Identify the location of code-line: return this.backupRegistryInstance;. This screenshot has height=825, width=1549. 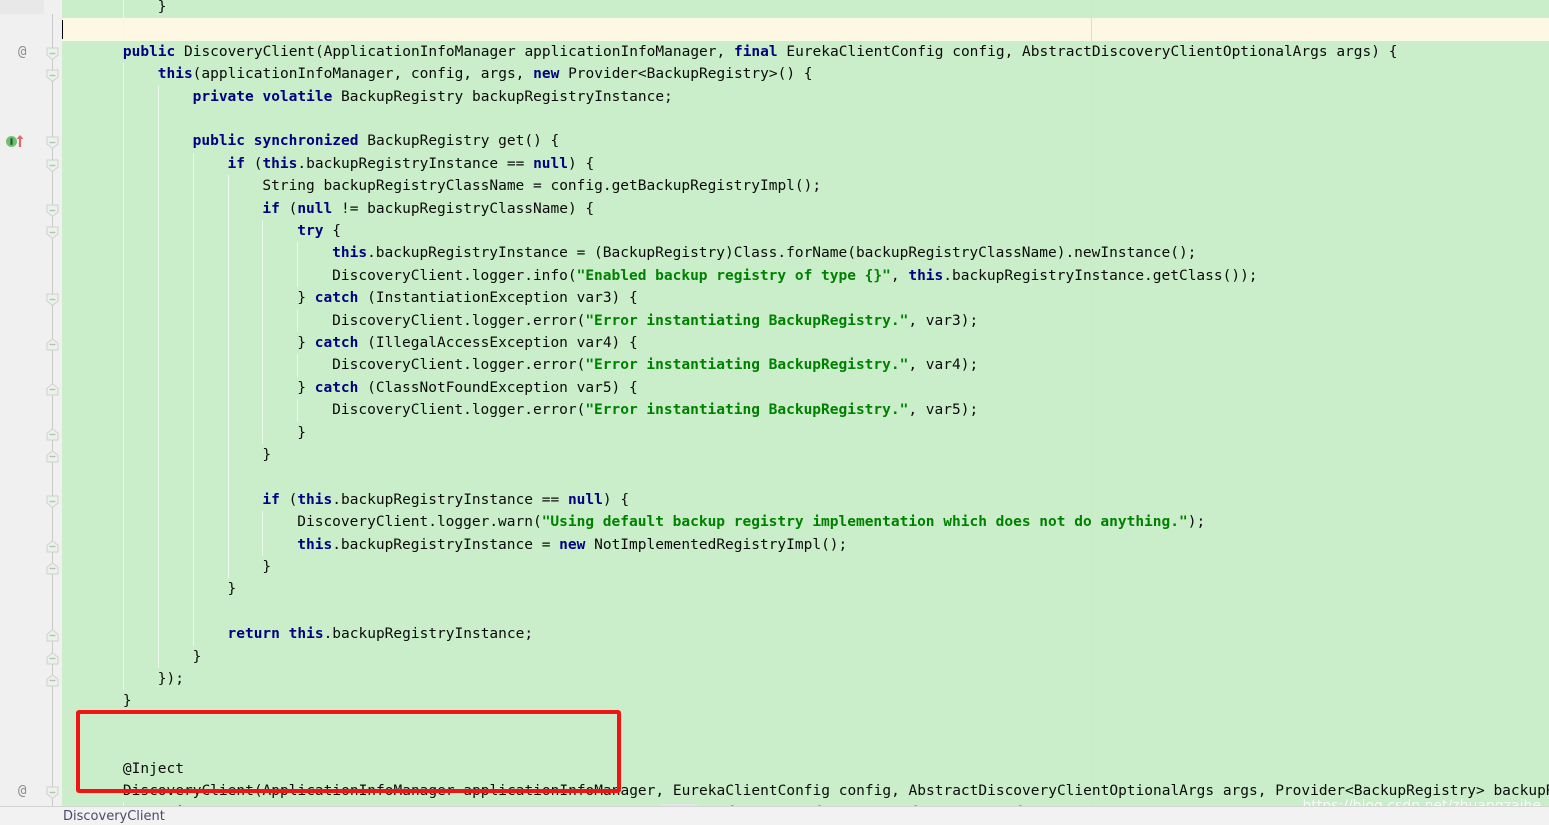
(381, 634).